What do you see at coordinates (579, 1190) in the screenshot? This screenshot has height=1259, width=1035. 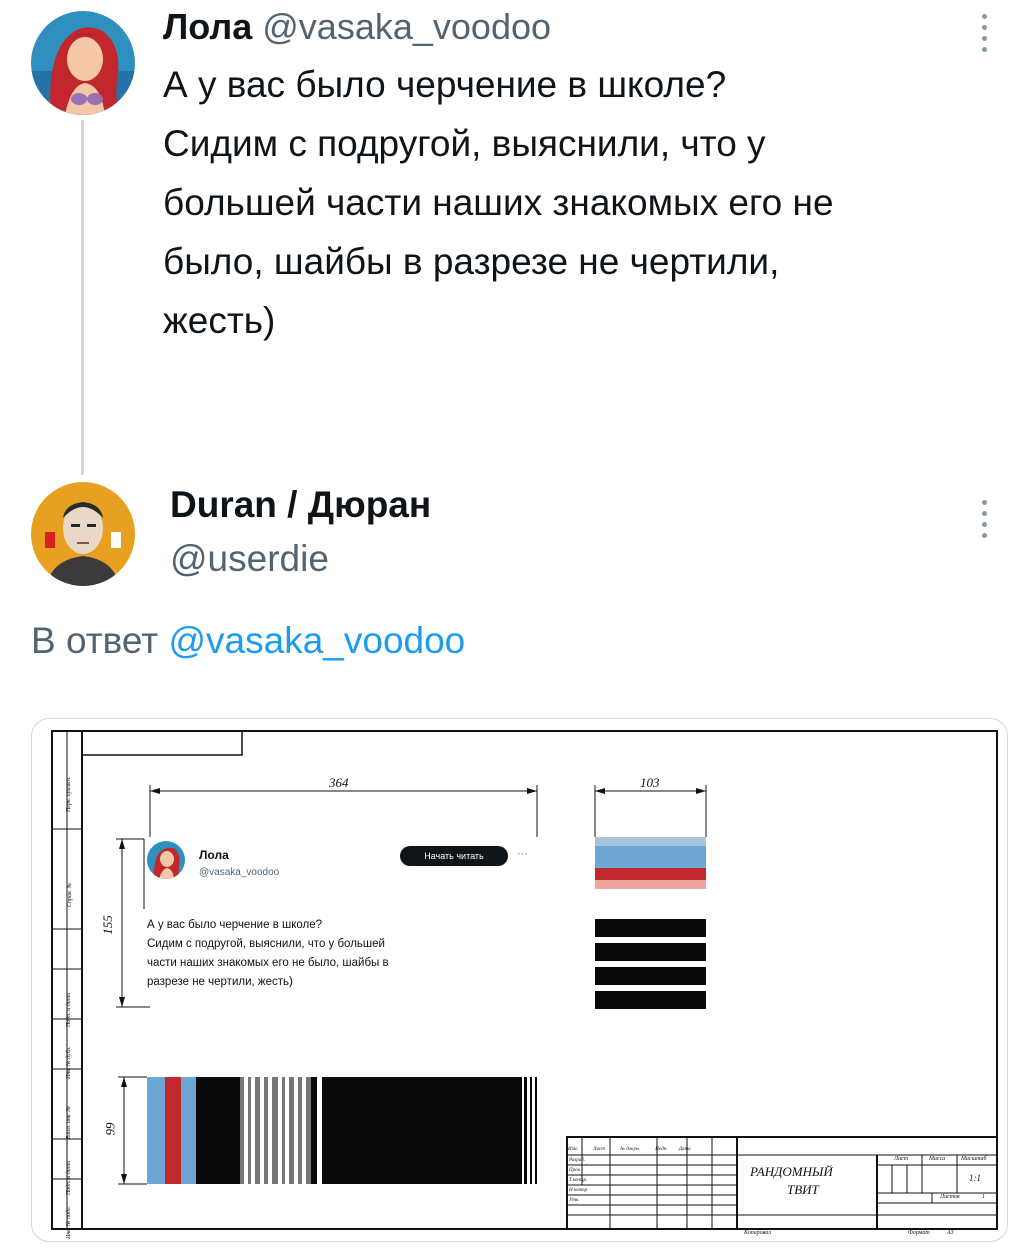 I see `stamp-row: Н.контр.` at bounding box center [579, 1190].